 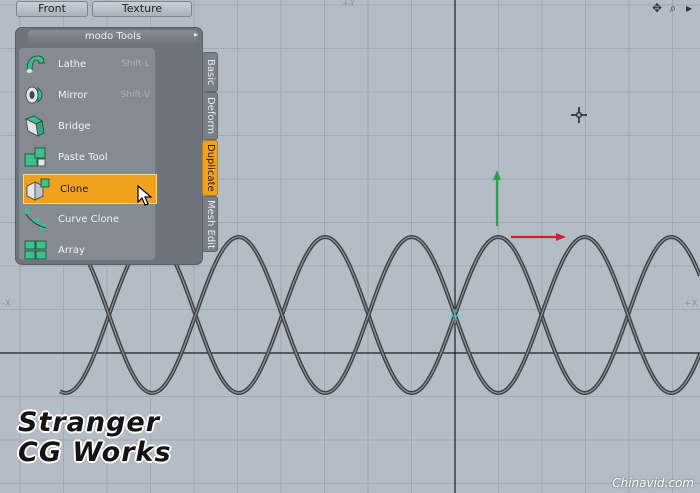 What do you see at coordinates (36, 157) in the screenshot?
I see `paste-tool-icon` at bounding box center [36, 157].